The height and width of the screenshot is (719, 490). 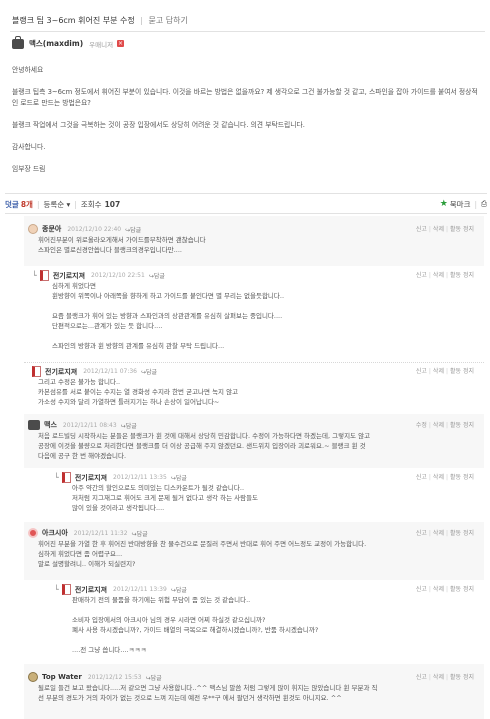 What do you see at coordinates (33, 677) in the screenshot?
I see `monkey-icon` at bounding box center [33, 677].